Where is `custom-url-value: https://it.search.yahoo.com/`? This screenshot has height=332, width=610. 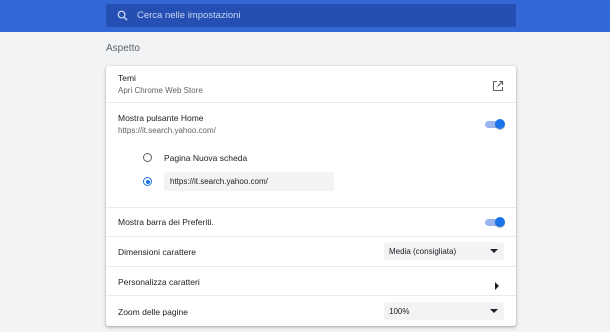
custom-url-value: https://it.search.yahoo.com/ is located at coordinates (219, 181).